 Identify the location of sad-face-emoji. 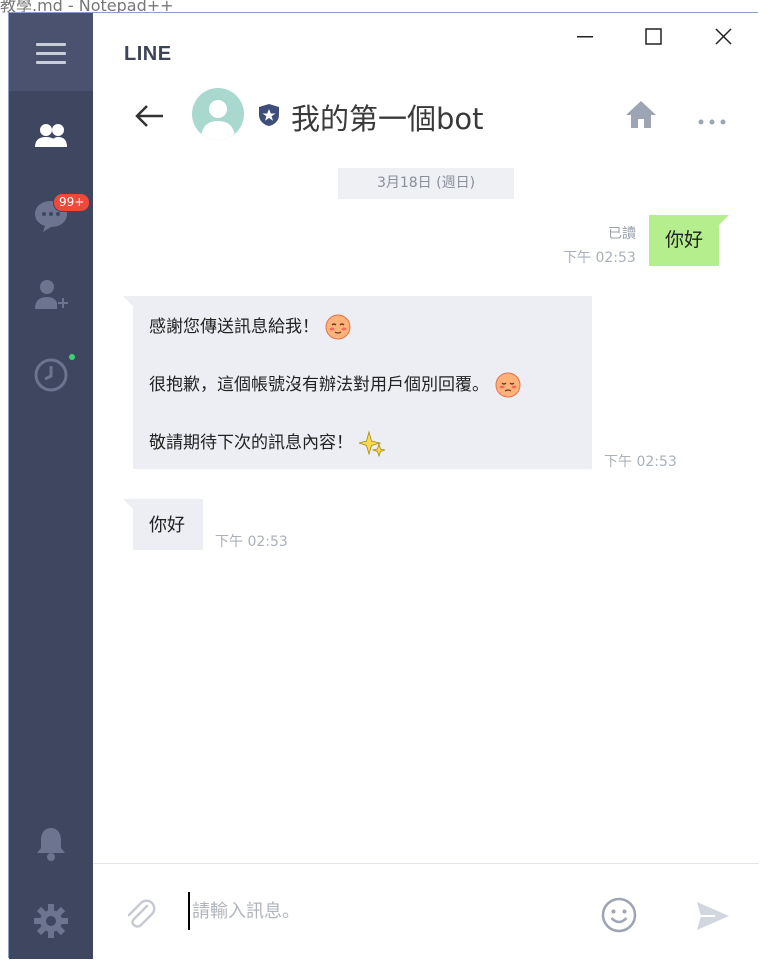
(508, 385).